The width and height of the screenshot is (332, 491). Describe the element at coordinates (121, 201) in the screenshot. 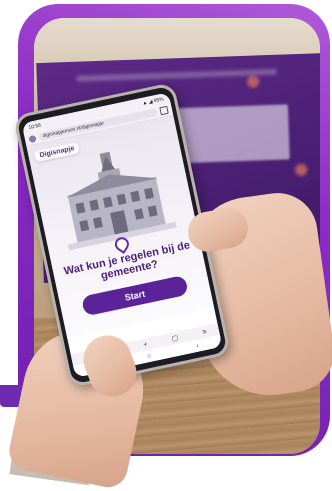

I see `town-hall-illustration` at that location.